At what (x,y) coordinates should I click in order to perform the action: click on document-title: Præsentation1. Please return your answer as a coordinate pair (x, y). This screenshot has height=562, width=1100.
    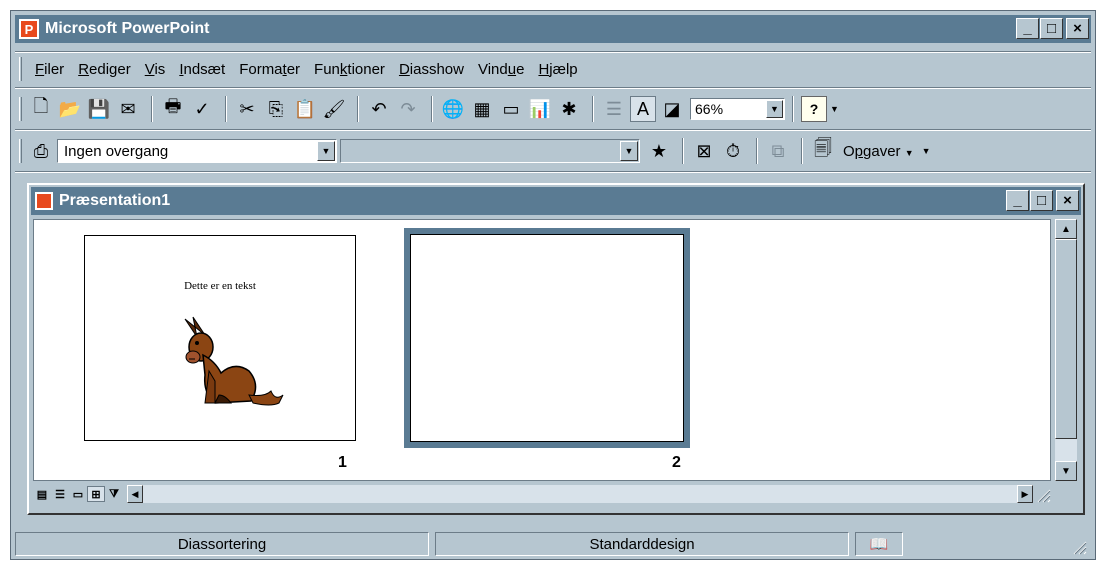
    Looking at the image, I should click on (115, 200).